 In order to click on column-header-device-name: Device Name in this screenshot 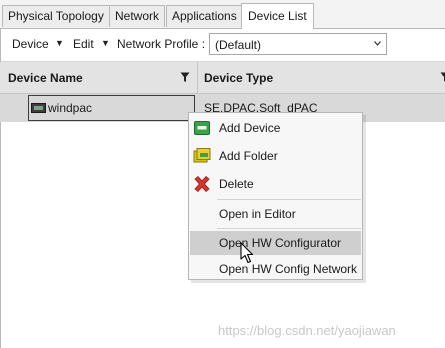, I will do `click(45, 78)`.